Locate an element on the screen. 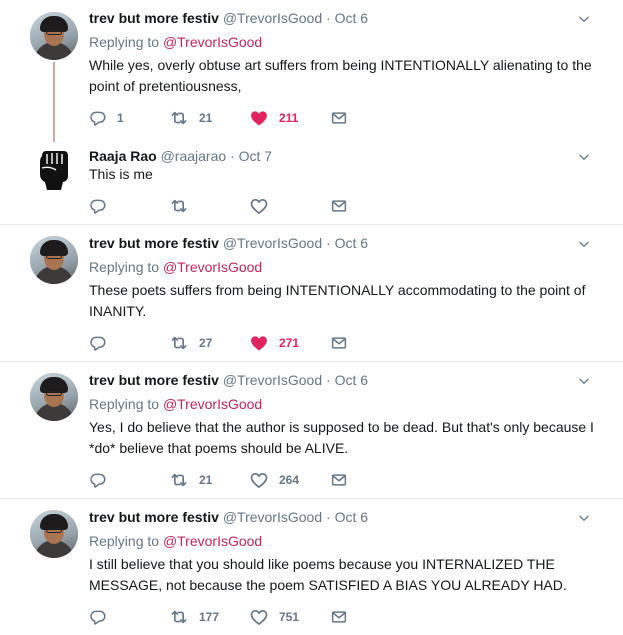 The height and width of the screenshot is (635, 623). thread-connector is located at coordinates (54, 102).